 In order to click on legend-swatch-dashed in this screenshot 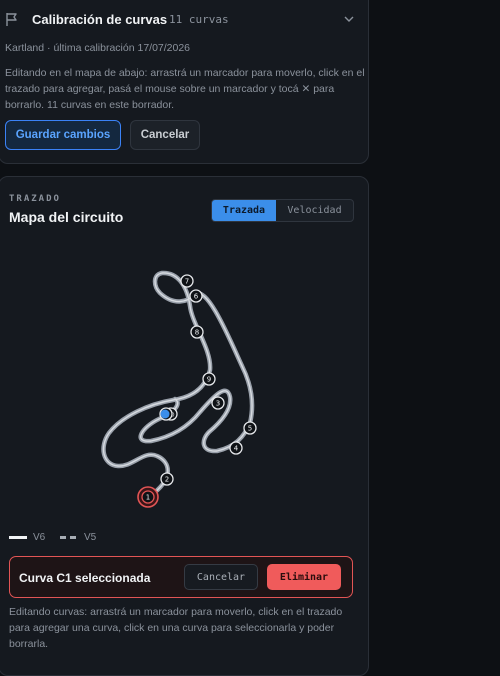, I will do `click(69, 537)`.